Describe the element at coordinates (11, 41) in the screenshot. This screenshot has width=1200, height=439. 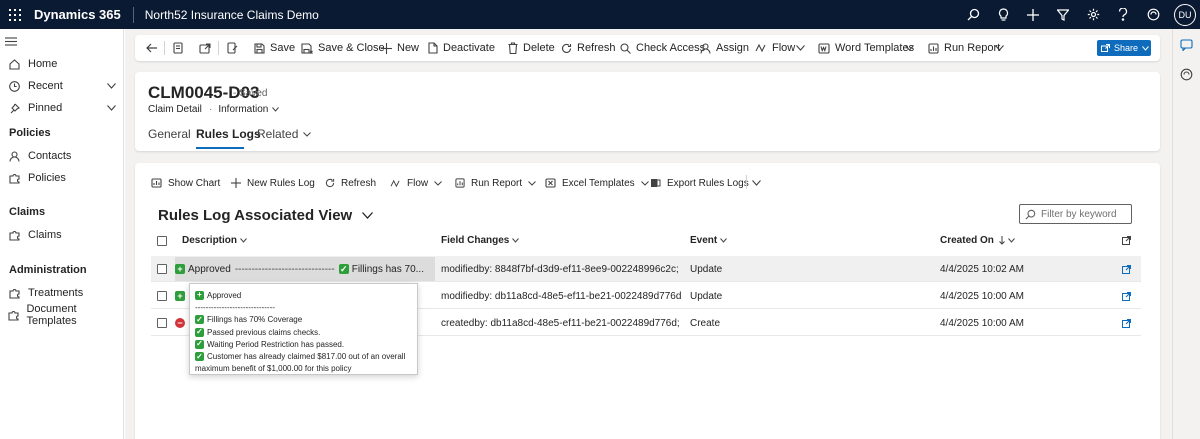
I see `hamburger-icon` at that location.